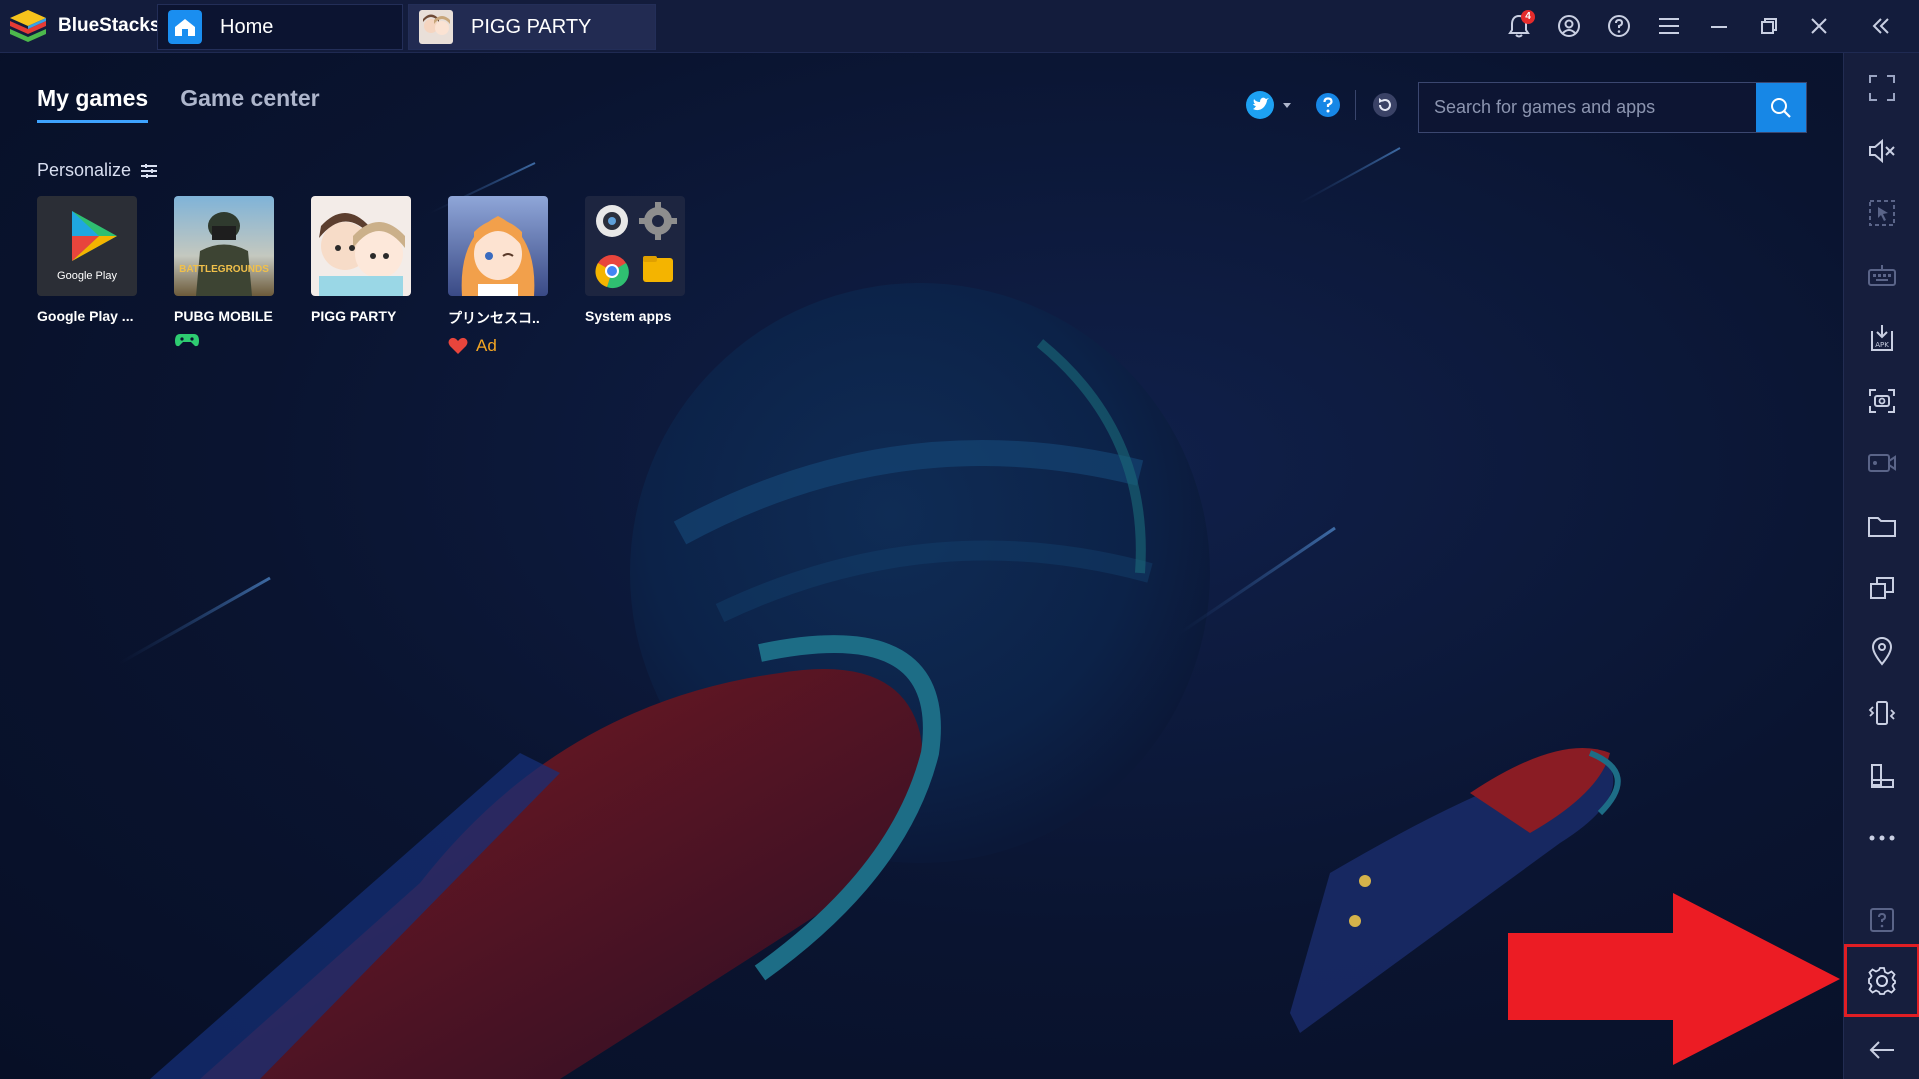 This screenshot has width=1919, height=1079. What do you see at coordinates (1519, 26) in the screenshot?
I see `notifications-button: 4` at bounding box center [1519, 26].